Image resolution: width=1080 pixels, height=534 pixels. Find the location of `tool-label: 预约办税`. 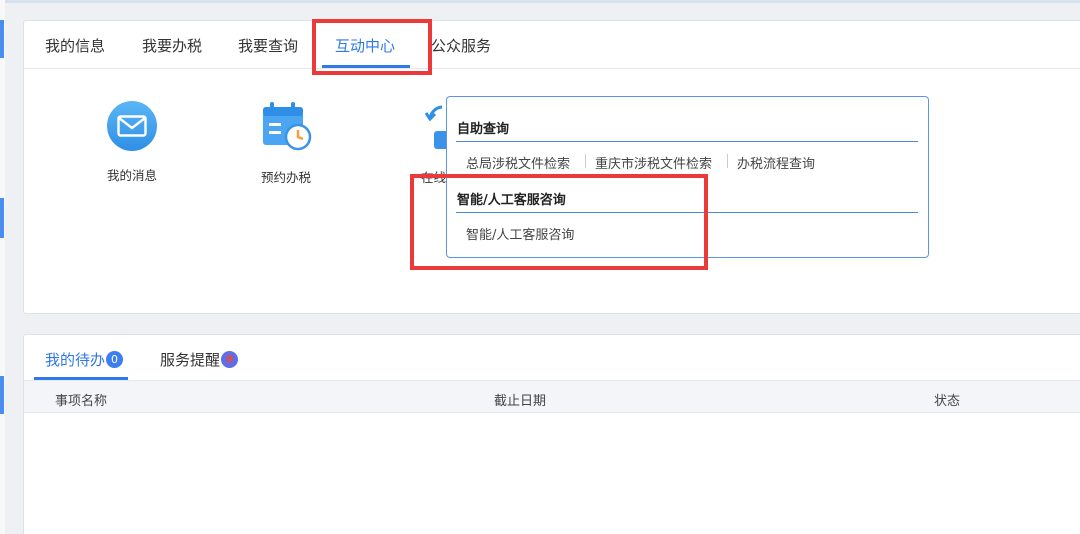

tool-label: 预约办税 is located at coordinates (285, 177).